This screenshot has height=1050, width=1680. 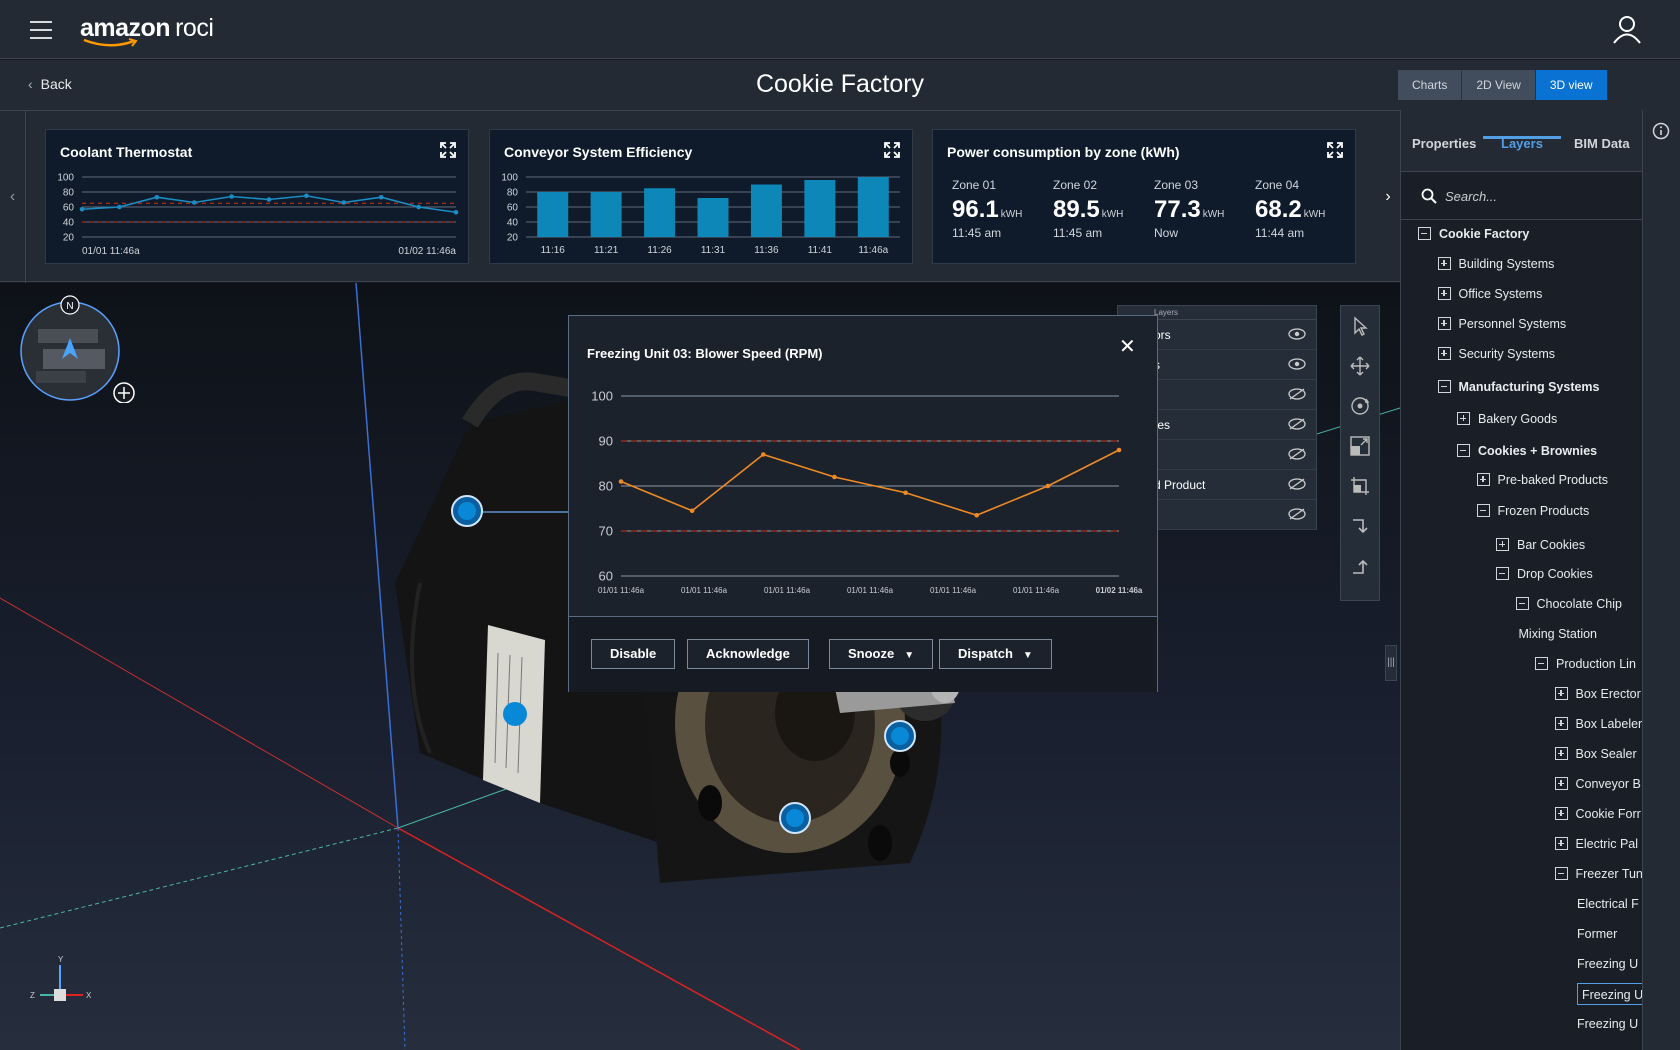 I want to click on scroll-right-button: ›, so click(x=1388, y=197).